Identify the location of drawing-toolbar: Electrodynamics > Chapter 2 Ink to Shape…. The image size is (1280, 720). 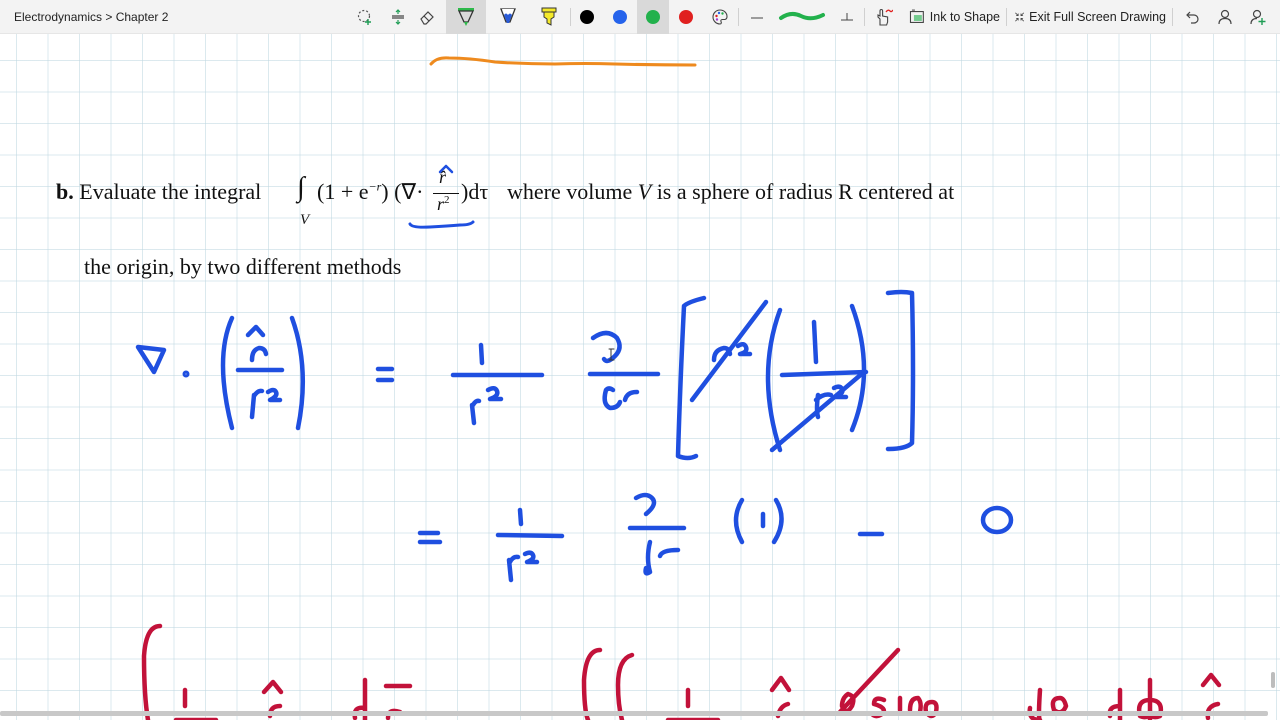
(640, 17).